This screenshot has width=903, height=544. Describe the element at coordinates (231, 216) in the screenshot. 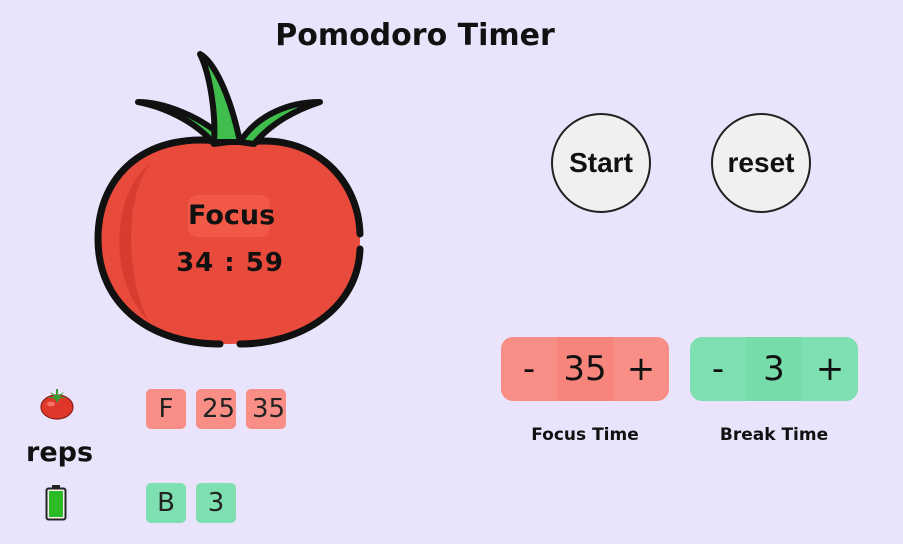

I see `timer-mode-label: Focus` at that location.